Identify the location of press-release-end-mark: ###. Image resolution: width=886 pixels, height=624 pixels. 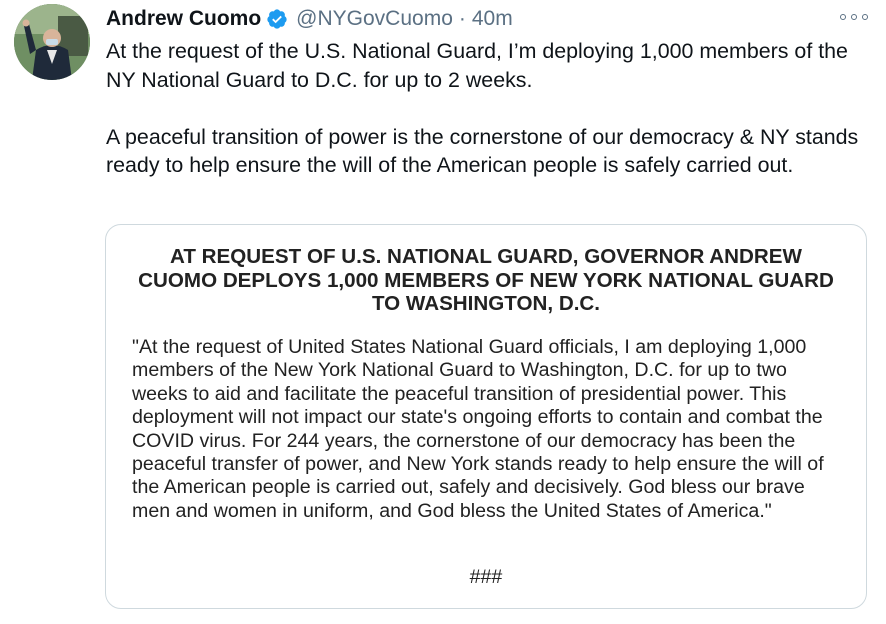
(486, 577).